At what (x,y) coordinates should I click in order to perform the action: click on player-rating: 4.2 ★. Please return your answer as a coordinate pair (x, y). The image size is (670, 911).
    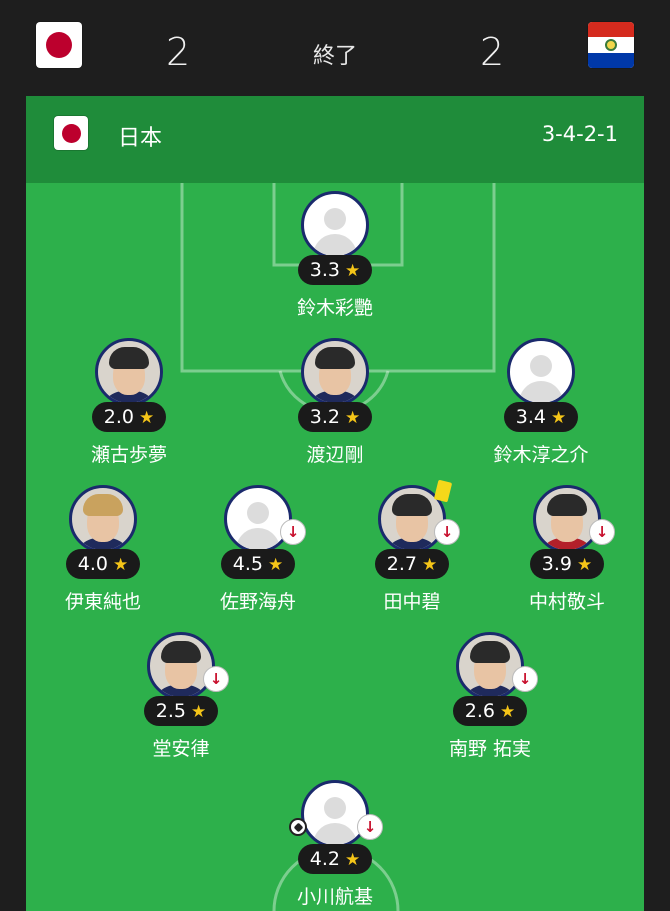
    Looking at the image, I should click on (335, 859).